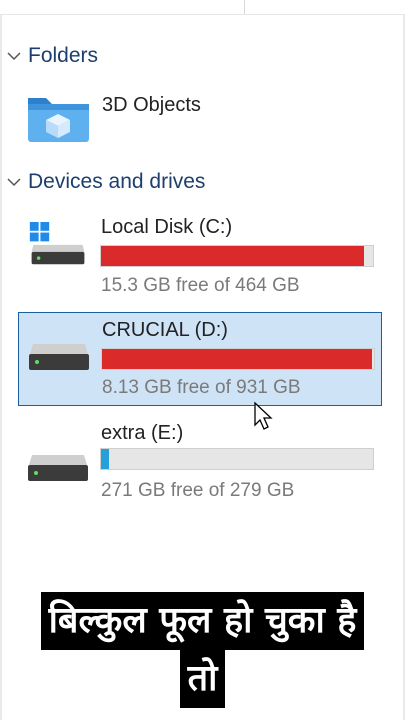  What do you see at coordinates (167, 227) in the screenshot?
I see `drive-name: Local Disk (C:)` at bounding box center [167, 227].